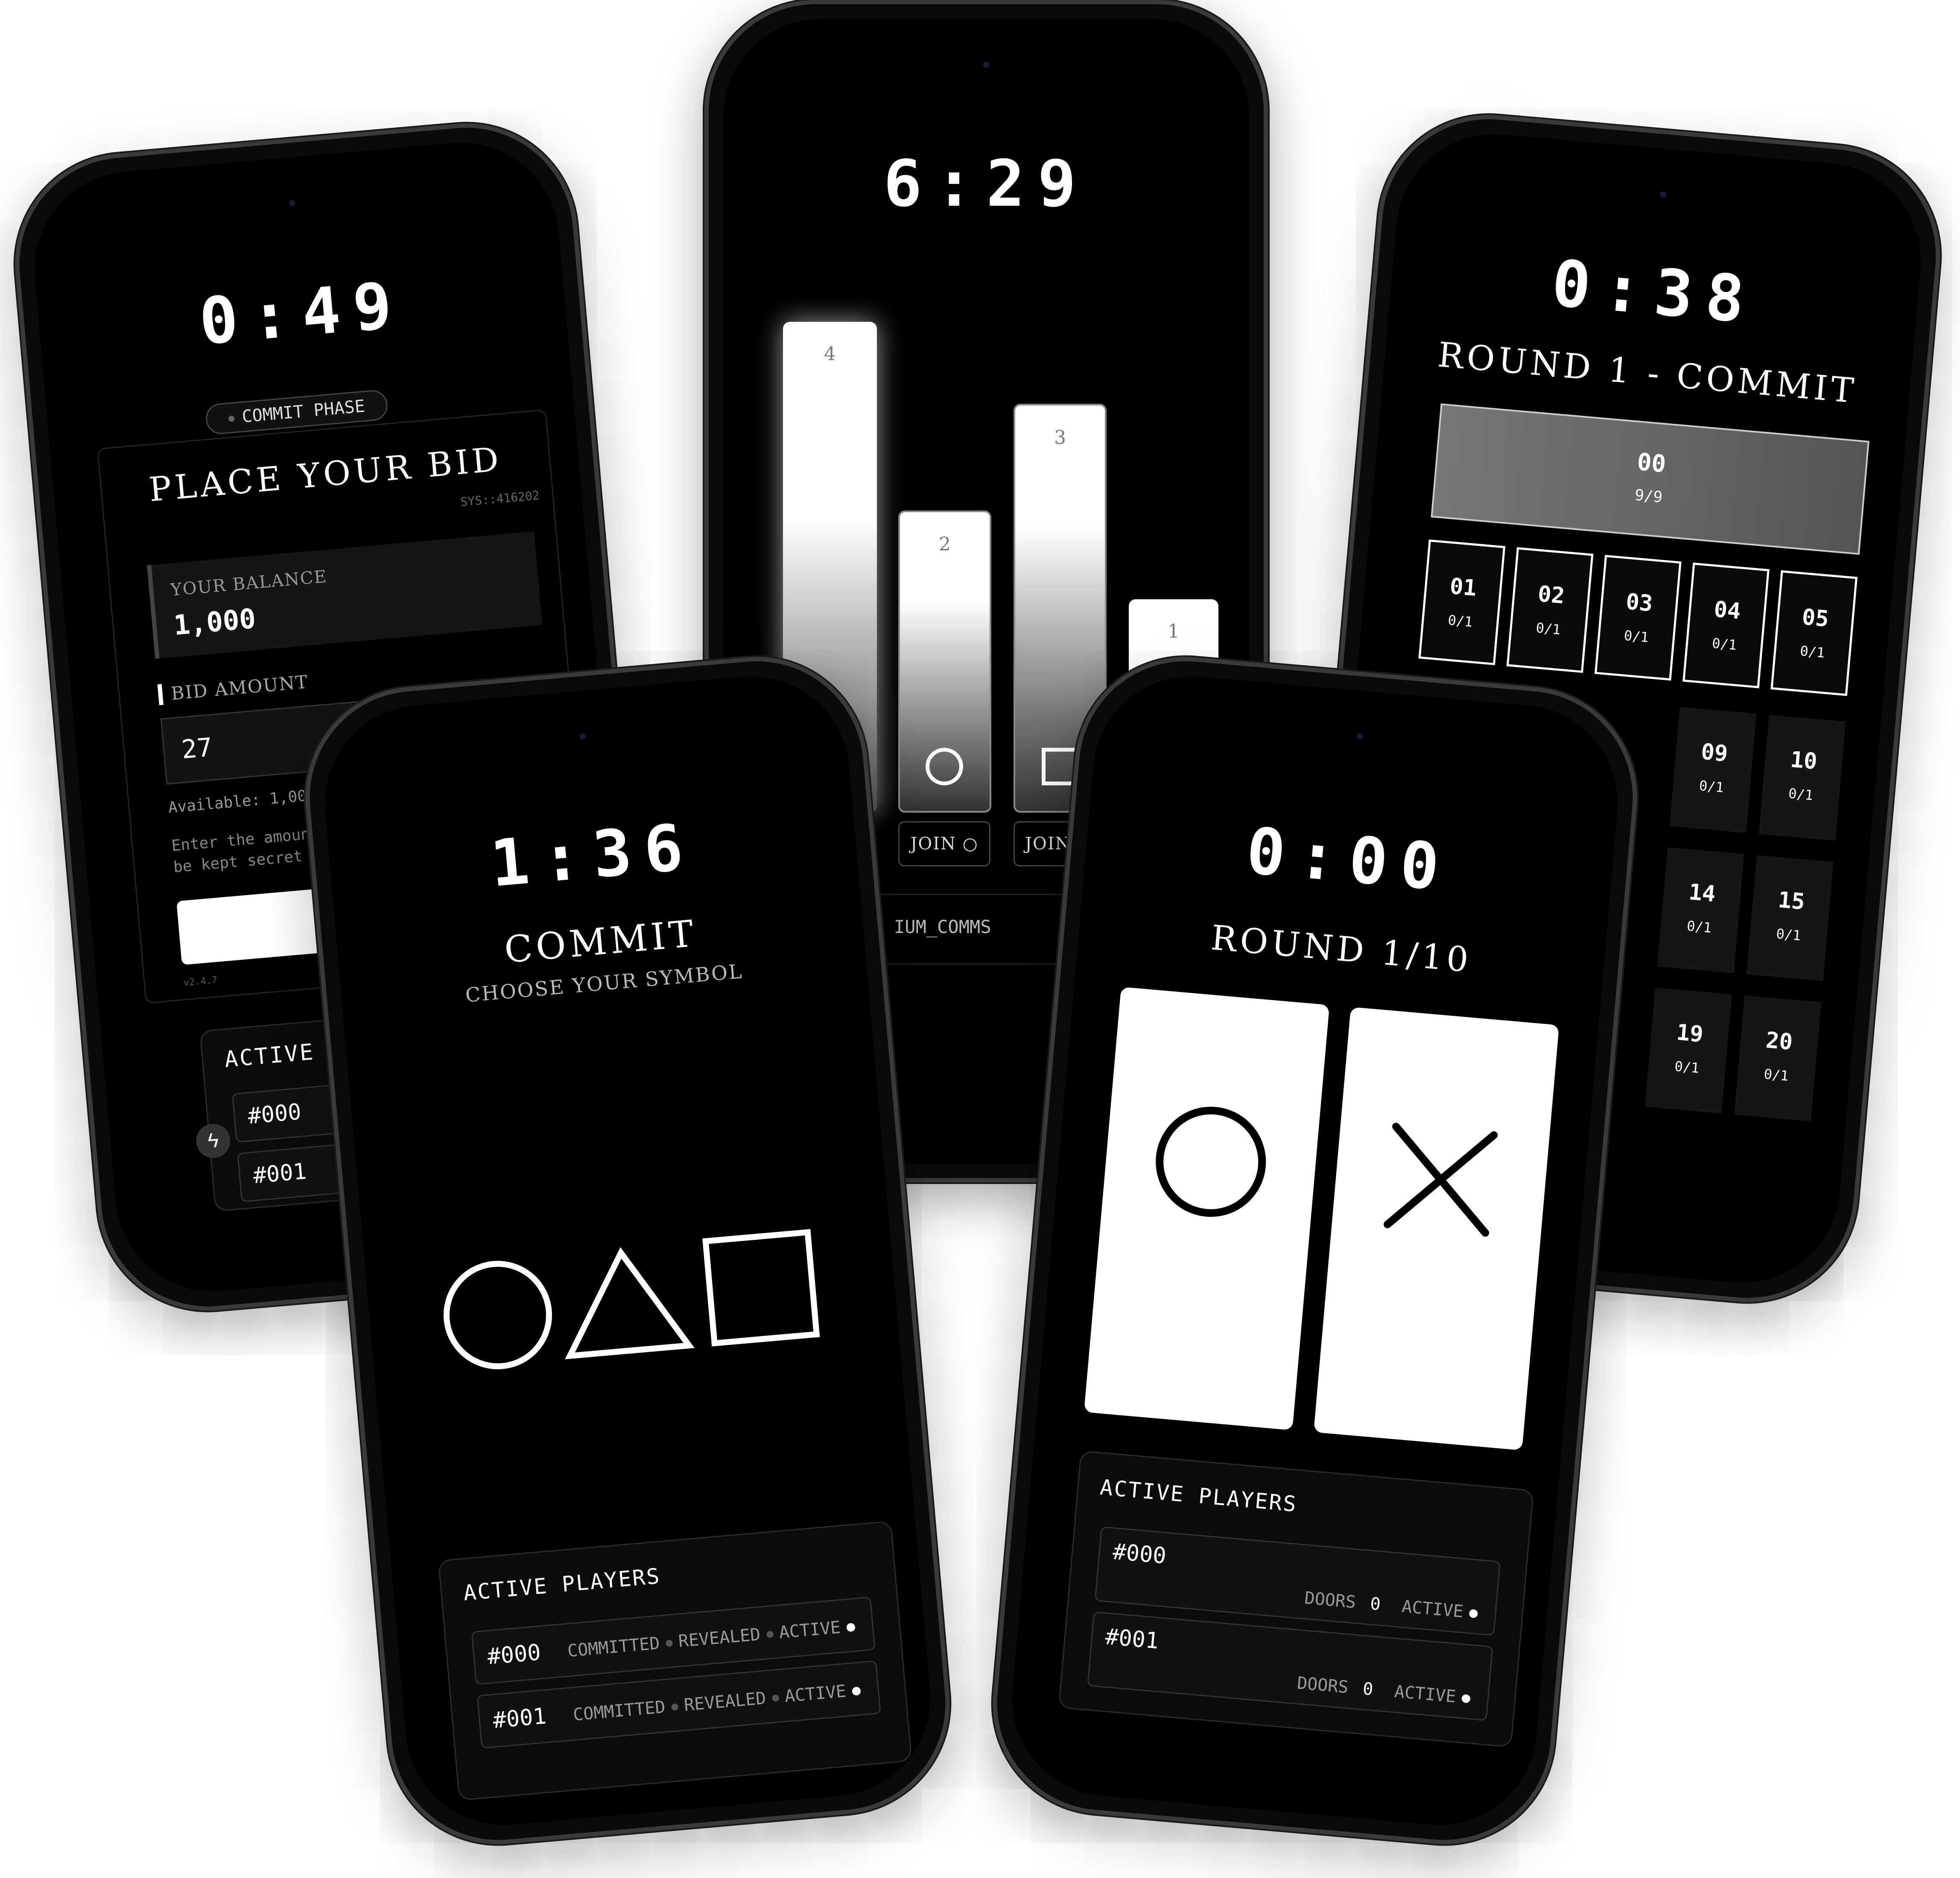  Describe the element at coordinates (248, 583) in the screenshot. I see `balance-label: YOUR BALANCE` at that location.